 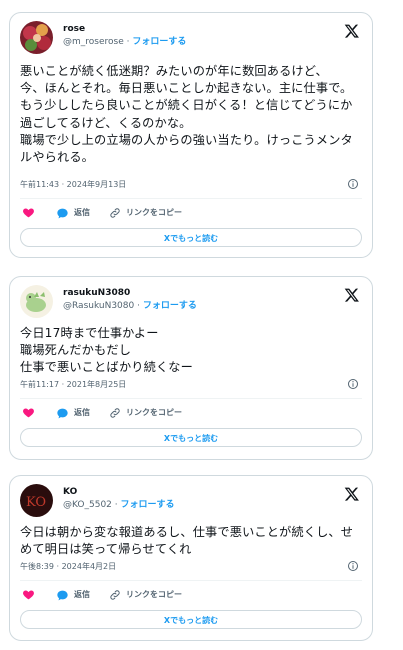 What do you see at coordinates (130, 300) in the screenshot?
I see `name-block: rasukuN3080 @RasukuN3080 · フォローする` at bounding box center [130, 300].